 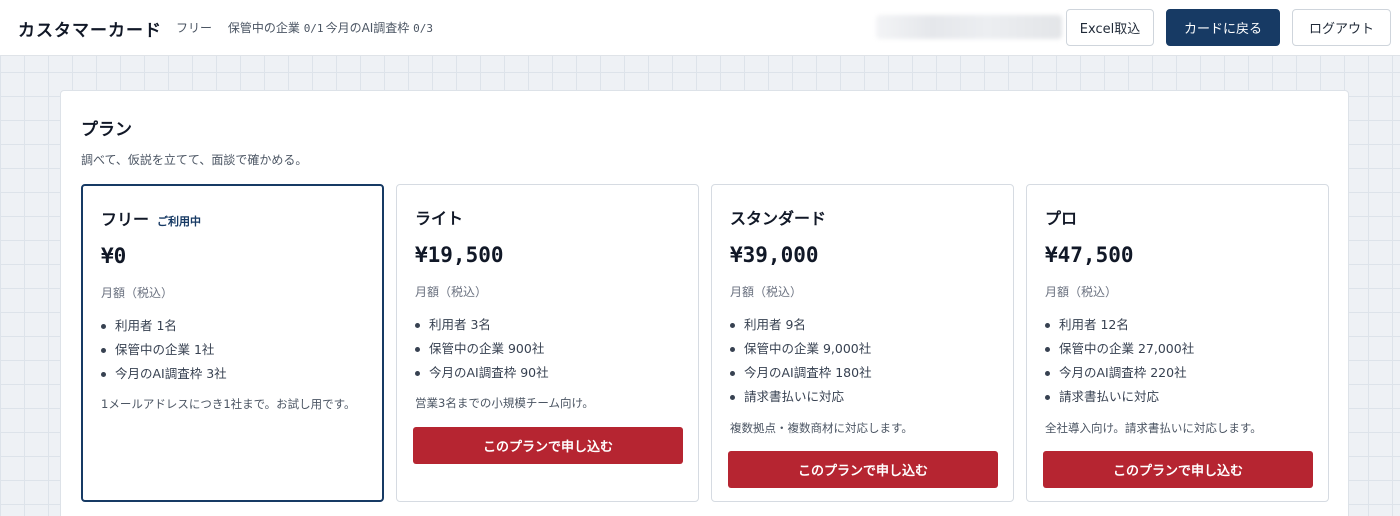 What do you see at coordinates (151, 218) in the screenshot?
I see `plan-name: フリー ご利用中` at bounding box center [151, 218].